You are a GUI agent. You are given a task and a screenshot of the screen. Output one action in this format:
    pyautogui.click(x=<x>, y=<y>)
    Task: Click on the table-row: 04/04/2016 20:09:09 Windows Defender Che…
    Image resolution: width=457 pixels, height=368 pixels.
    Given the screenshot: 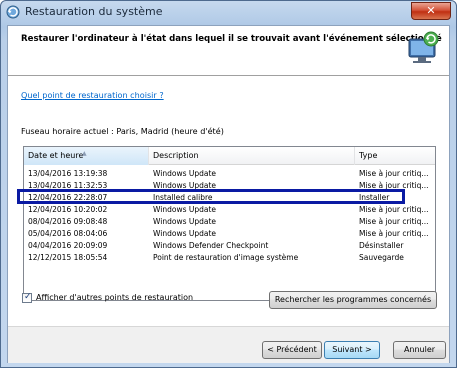 What is the action you would take?
    pyautogui.click(x=229, y=246)
    